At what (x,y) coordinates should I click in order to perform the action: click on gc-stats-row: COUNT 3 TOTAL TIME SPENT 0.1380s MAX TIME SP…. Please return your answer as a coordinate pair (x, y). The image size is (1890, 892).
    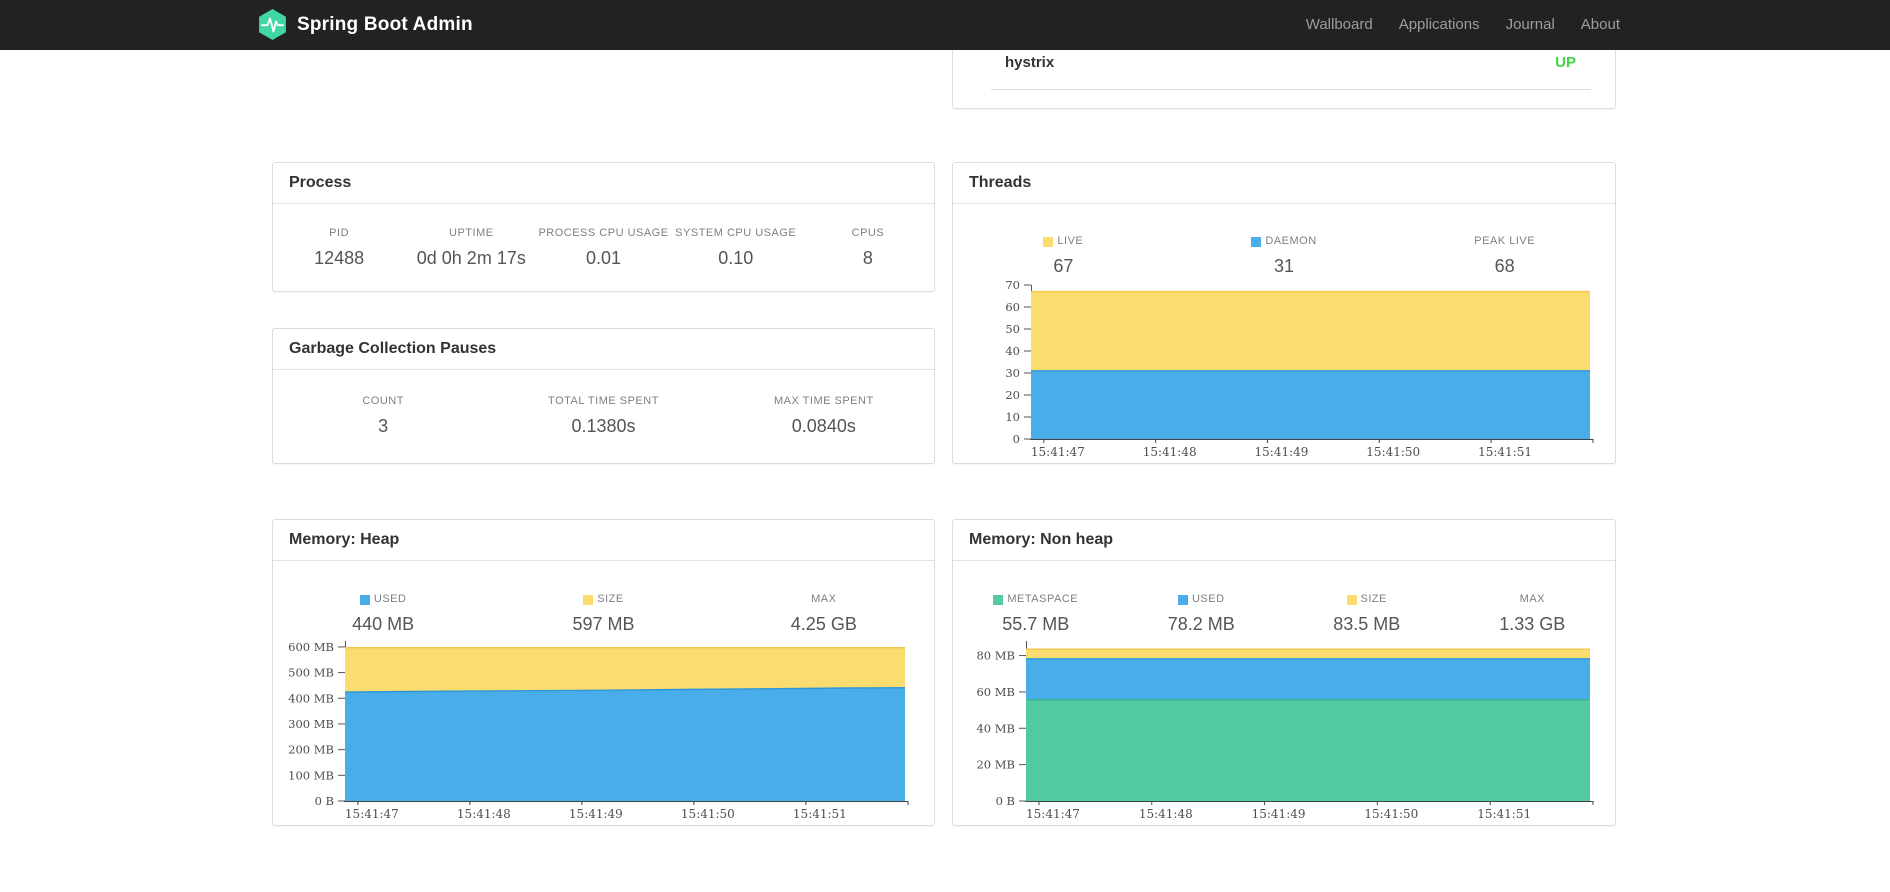
    Looking at the image, I should click on (603, 403).